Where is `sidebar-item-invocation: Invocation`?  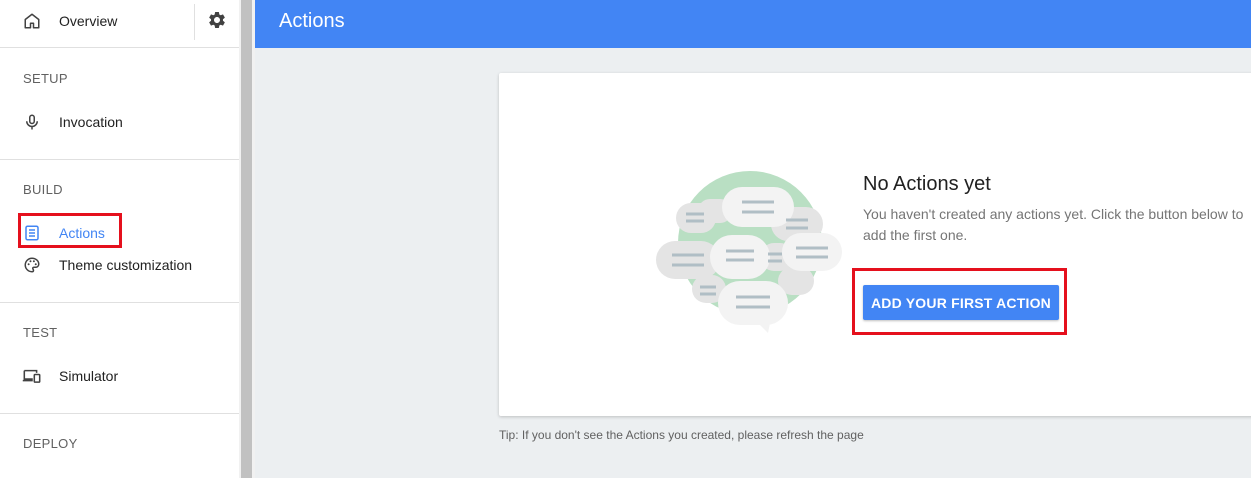
sidebar-item-invocation: Invocation is located at coordinates (119, 122).